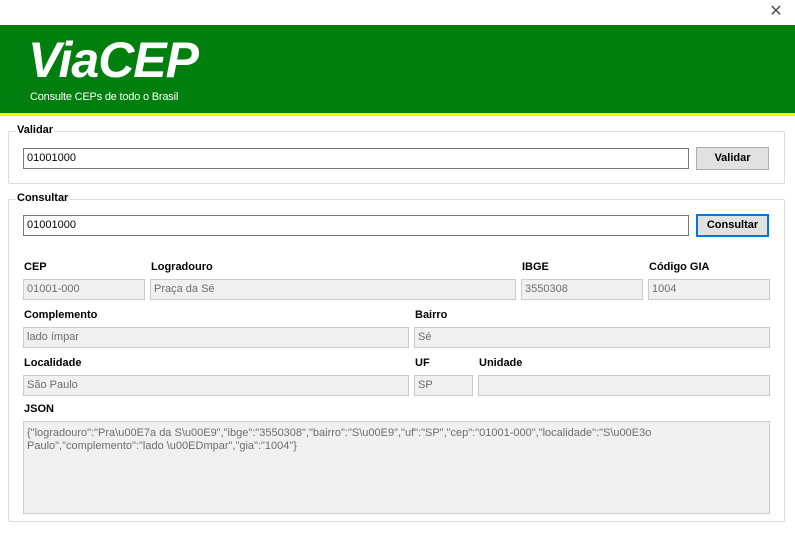  Describe the element at coordinates (582, 289) in the screenshot. I see `ibge-field: 3550308` at that location.